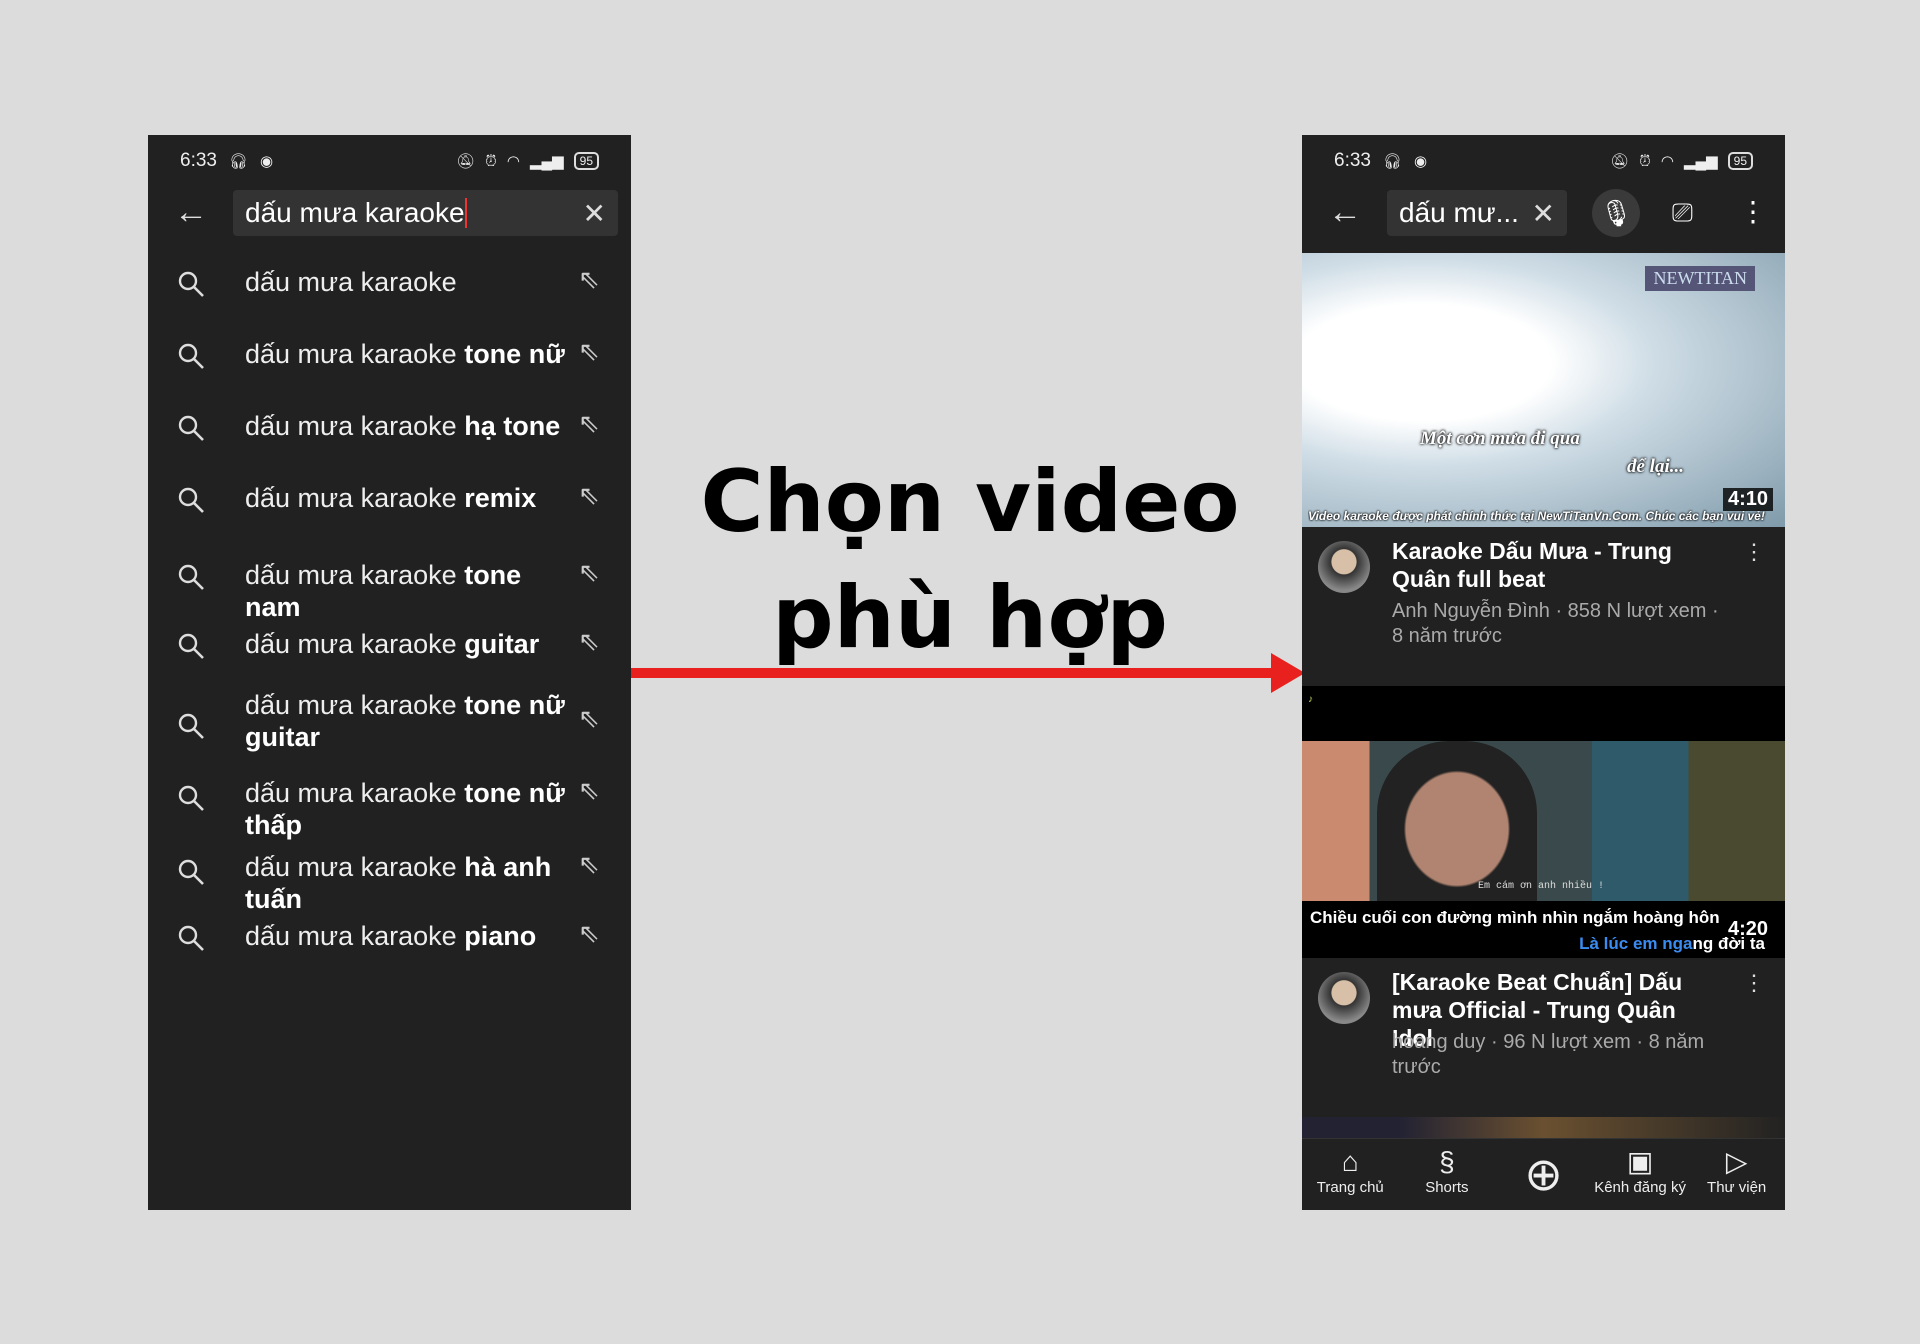  I want to click on thumb-subtitle: Em cám ơn anh nhiều !, so click(1541, 886).